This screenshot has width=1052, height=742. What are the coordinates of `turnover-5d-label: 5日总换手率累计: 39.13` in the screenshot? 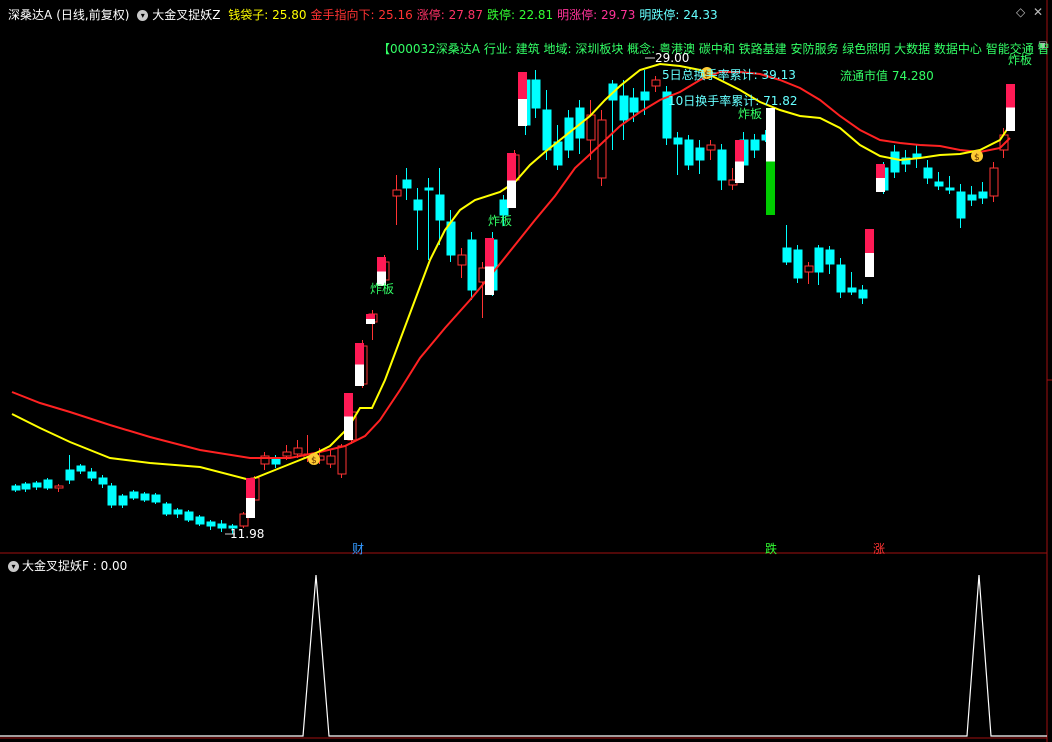 It's located at (729, 75).